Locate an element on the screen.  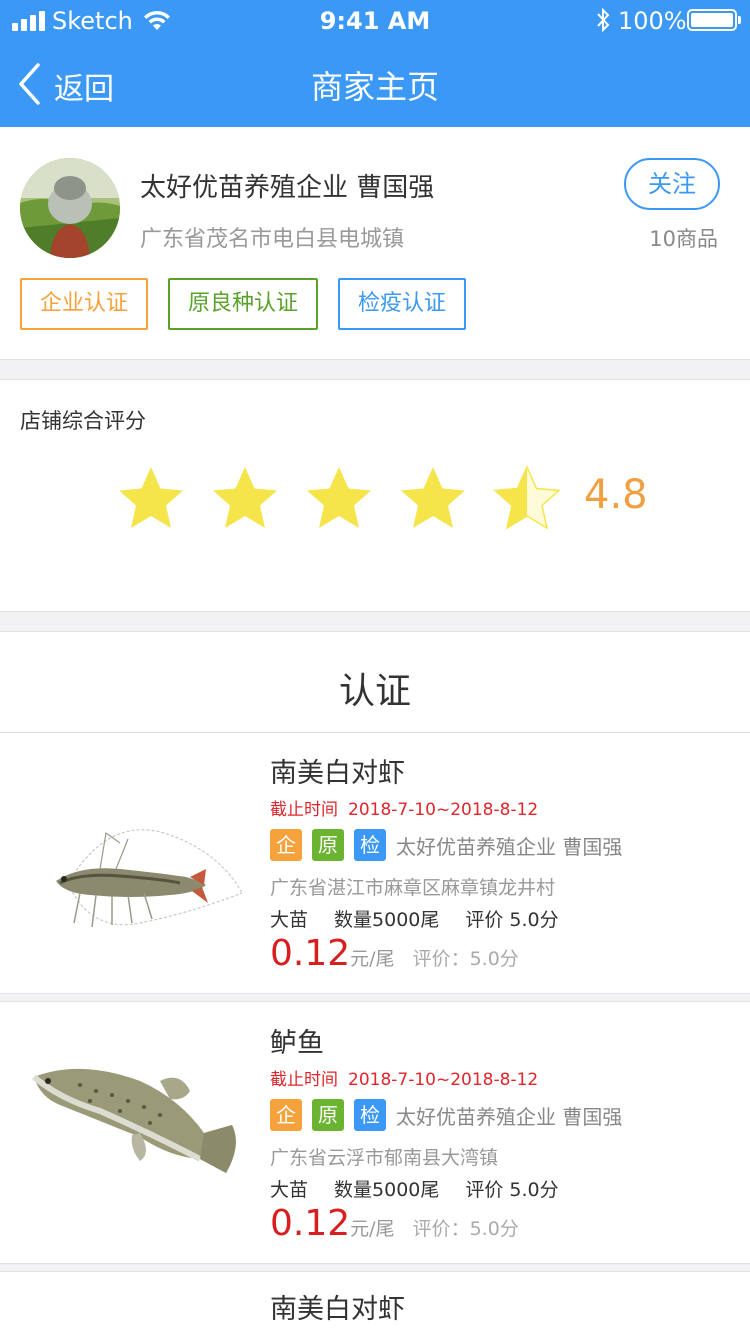
star-half-icon is located at coordinates (527, 497).